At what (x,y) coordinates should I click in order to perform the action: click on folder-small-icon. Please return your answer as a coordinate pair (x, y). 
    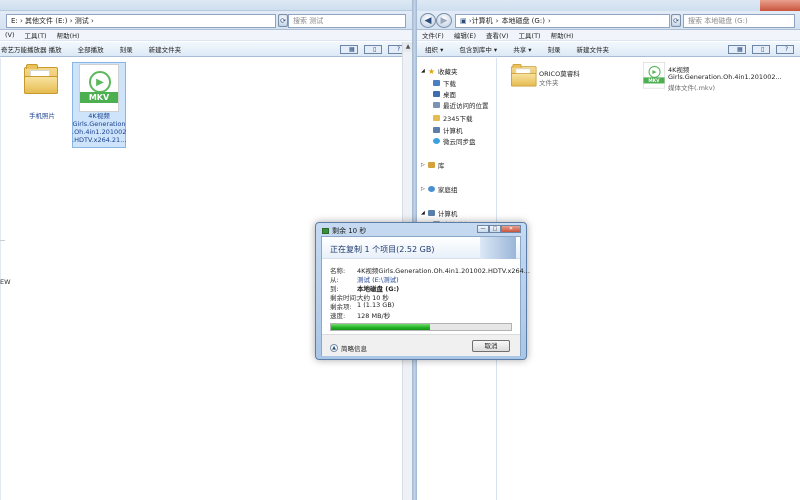
    Looking at the image, I should click on (436, 118).